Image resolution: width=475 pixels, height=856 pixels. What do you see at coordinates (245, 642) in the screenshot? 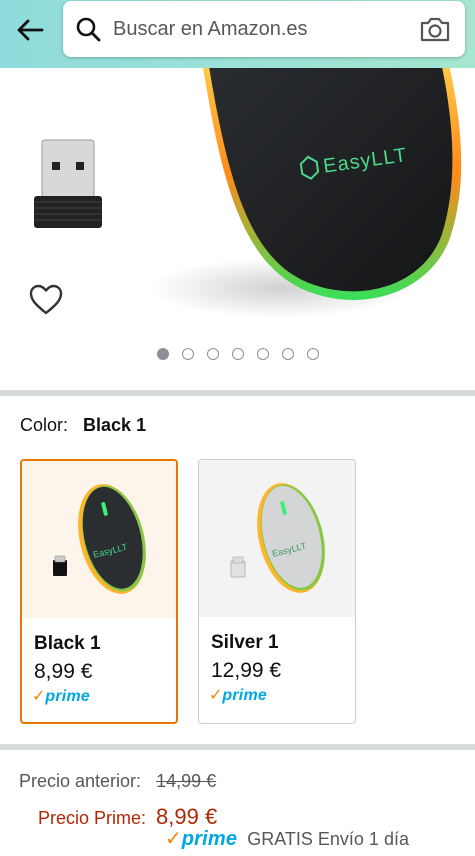
I see `variant-name: Silver 1` at bounding box center [245, 642].